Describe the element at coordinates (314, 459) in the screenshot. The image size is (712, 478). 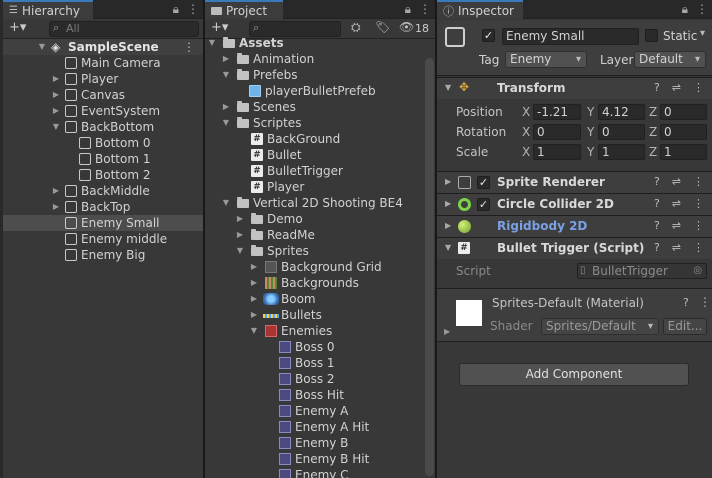
I see `list-item: Enemy B Hit` at that location.